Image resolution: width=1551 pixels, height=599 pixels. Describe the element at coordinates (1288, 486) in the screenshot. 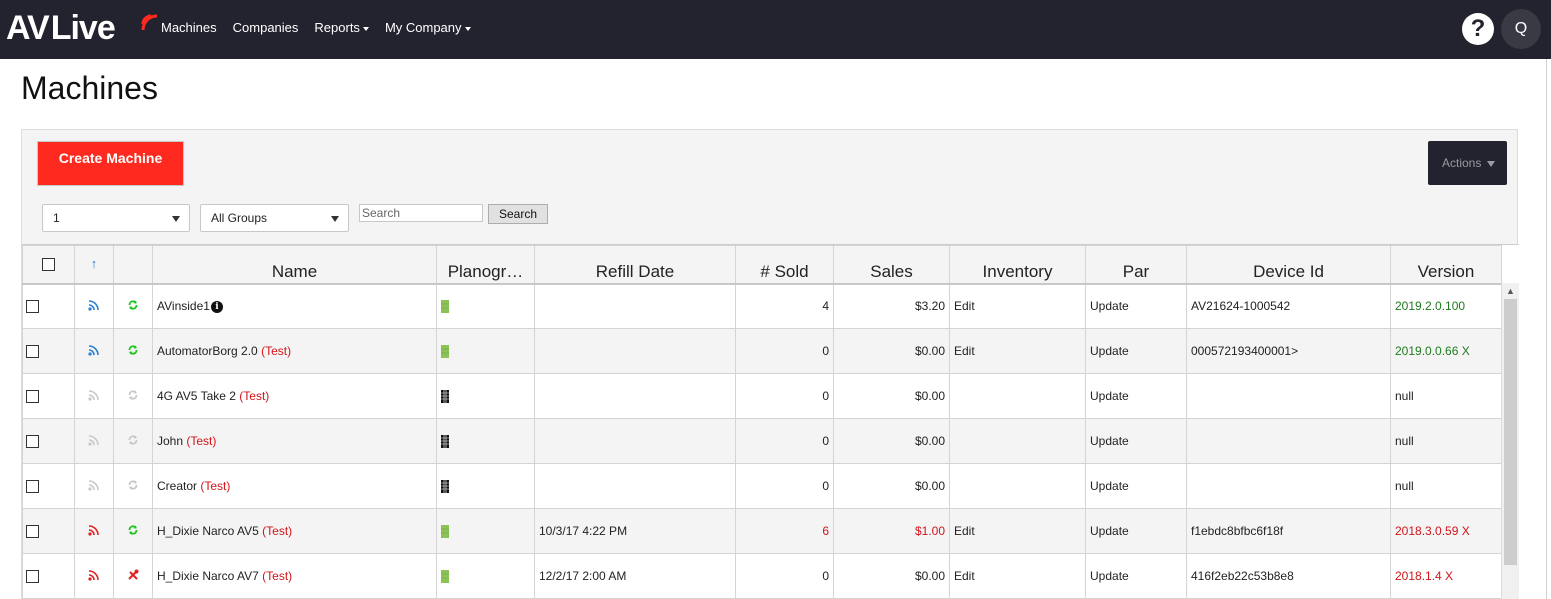

I see `device-id-cell` at that location.